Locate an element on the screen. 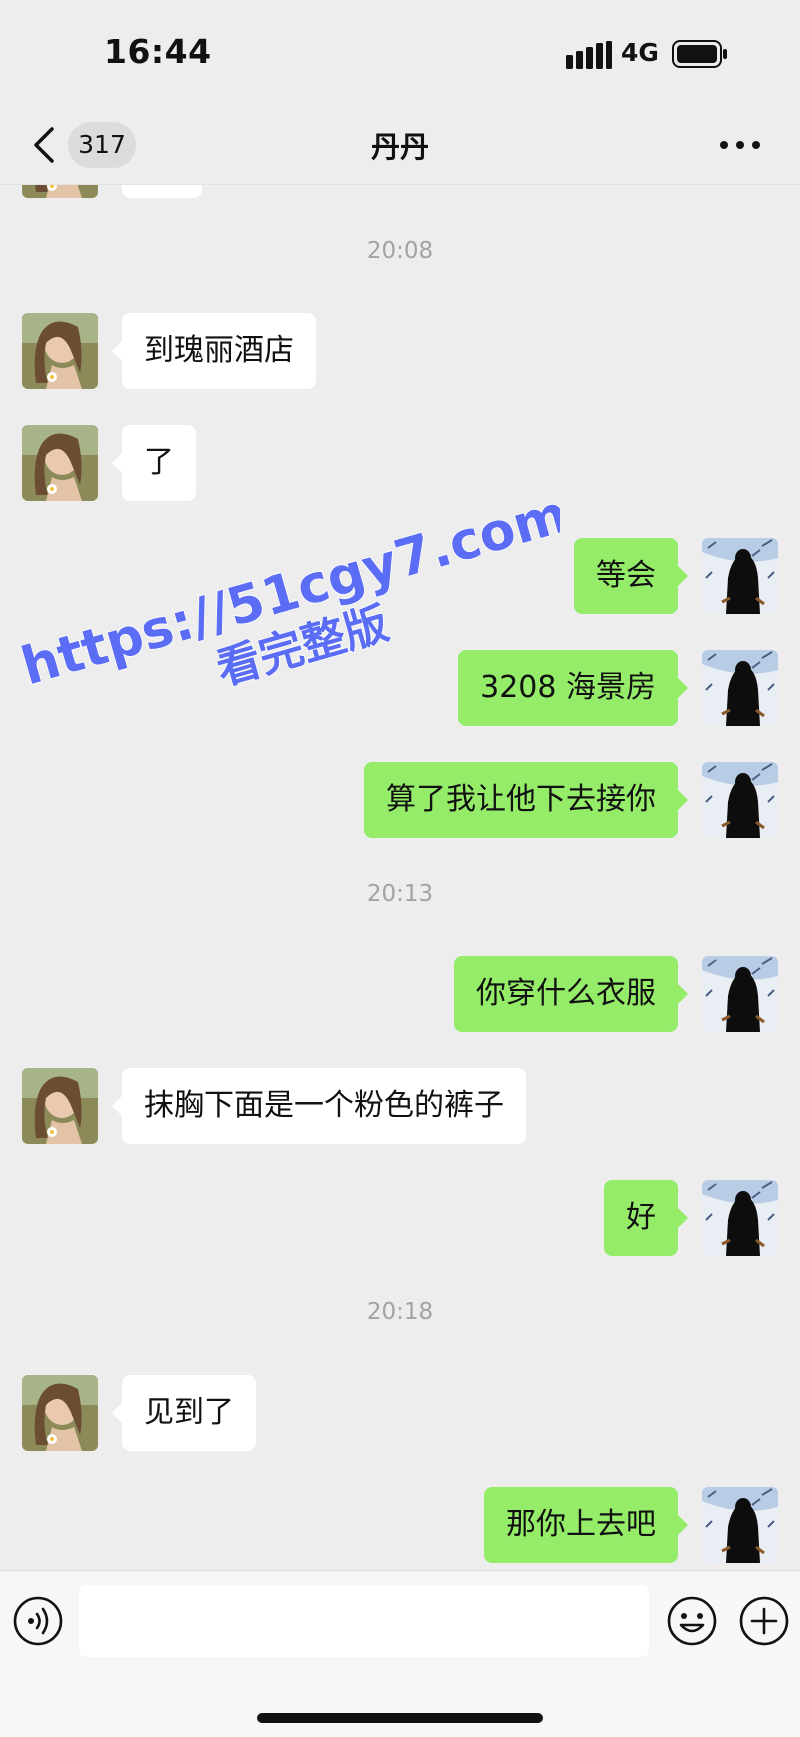  message-bubble-outgoing: 等会 is located at coordinates (631, 576).